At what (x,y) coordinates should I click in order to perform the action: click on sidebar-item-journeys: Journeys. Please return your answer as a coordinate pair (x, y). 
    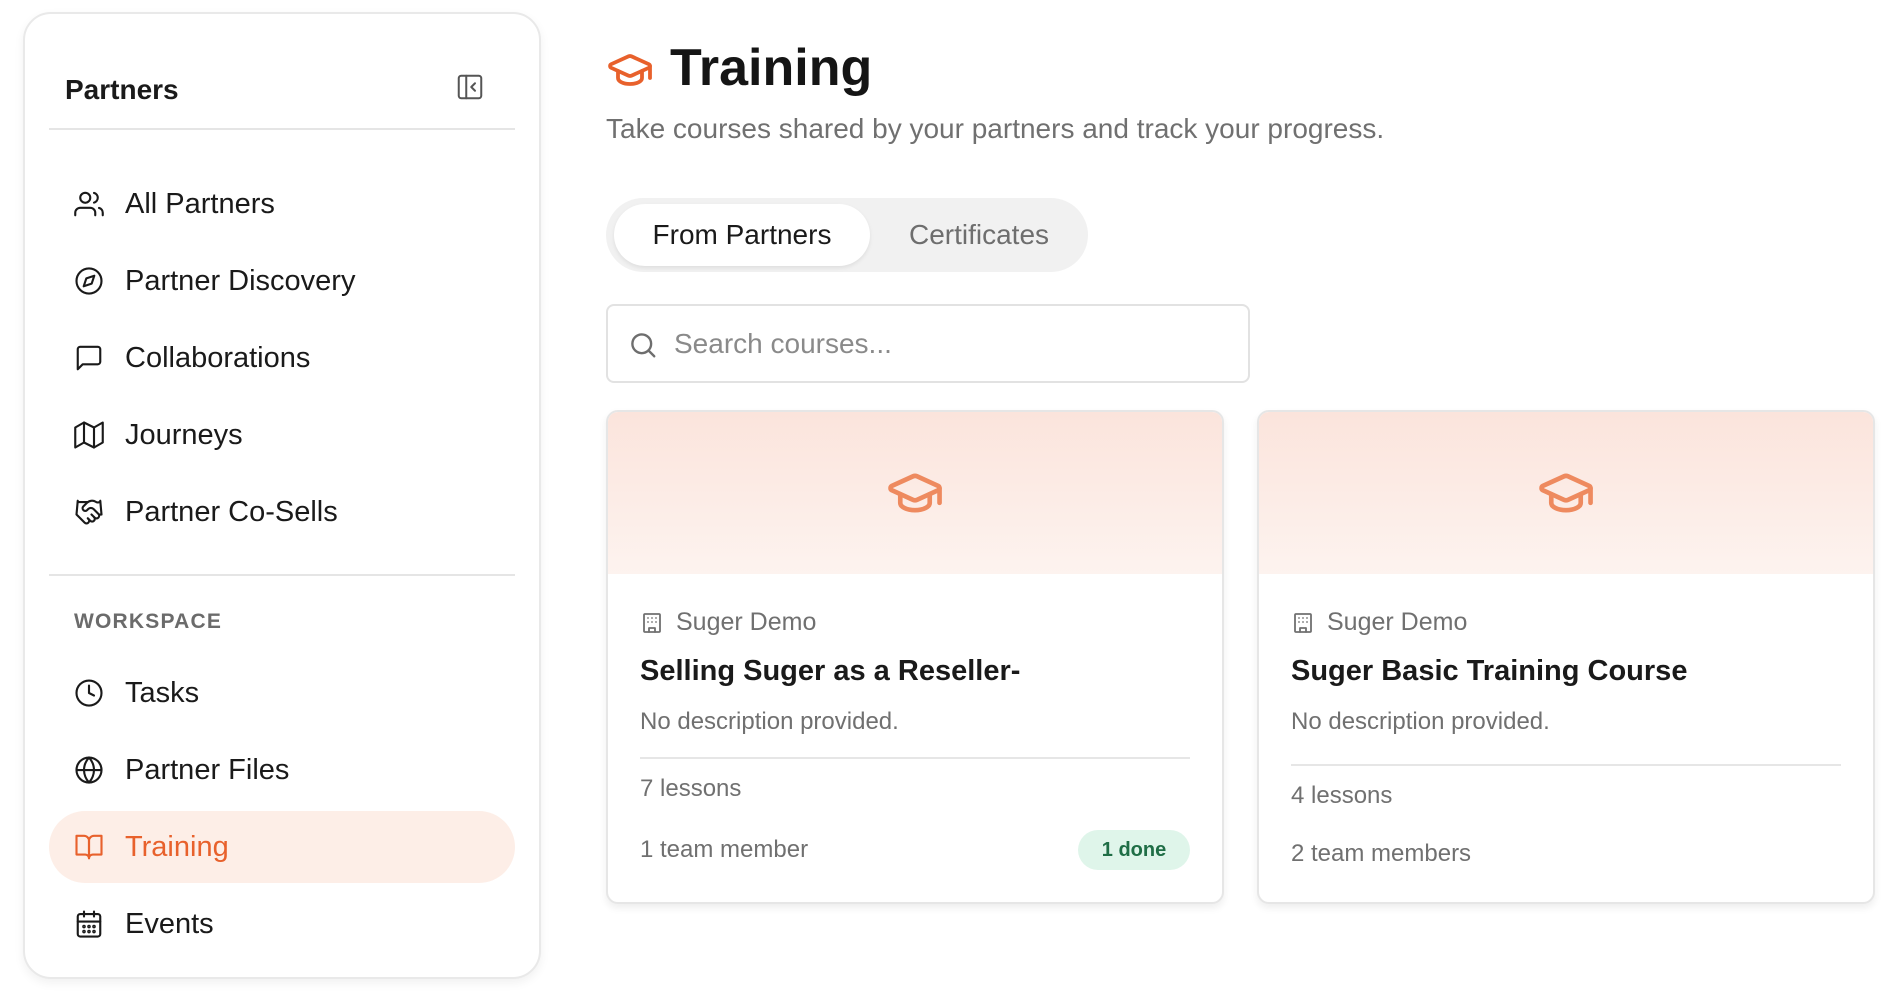
    Looking at the image, I should click on (282, 435).